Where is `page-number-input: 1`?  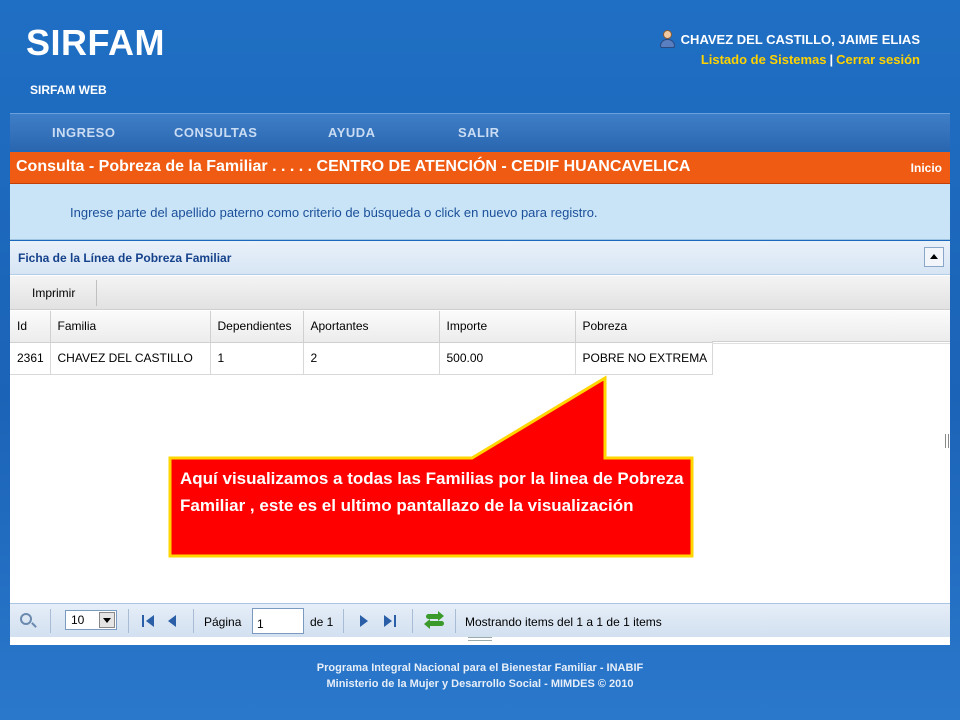
page-number-input: 1 is located at coordinates (278, 621).